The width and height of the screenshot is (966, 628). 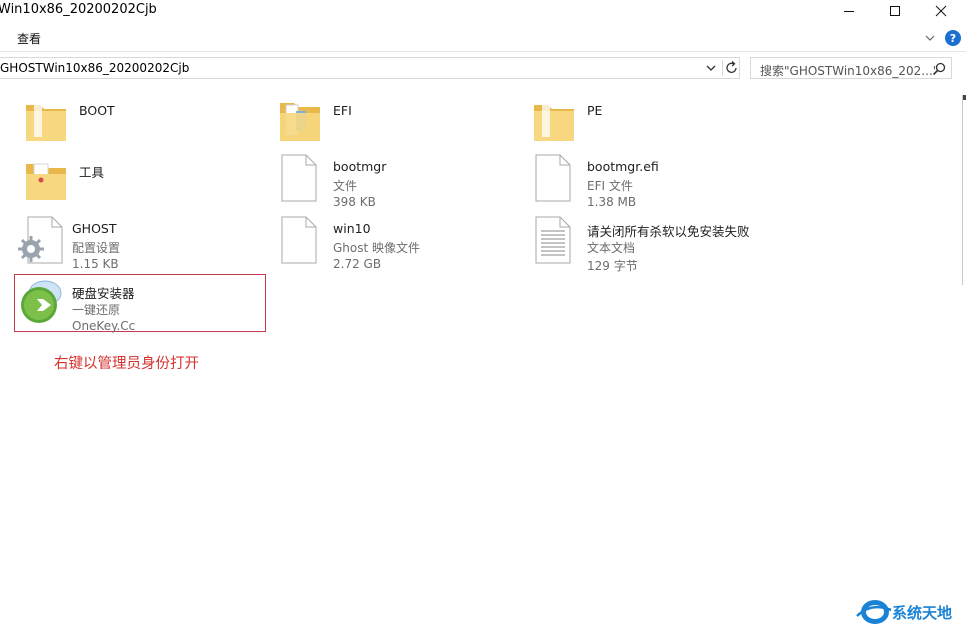 I want to click on close-button, so click(x=941, y=11).